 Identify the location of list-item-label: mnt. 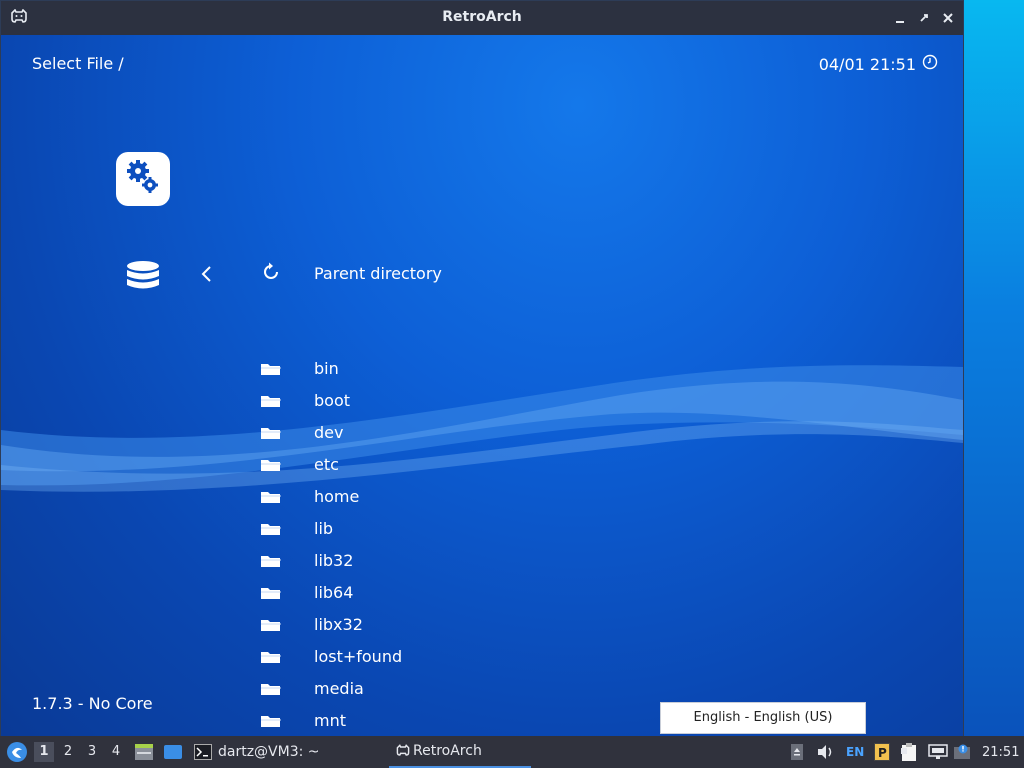
(330, 720).